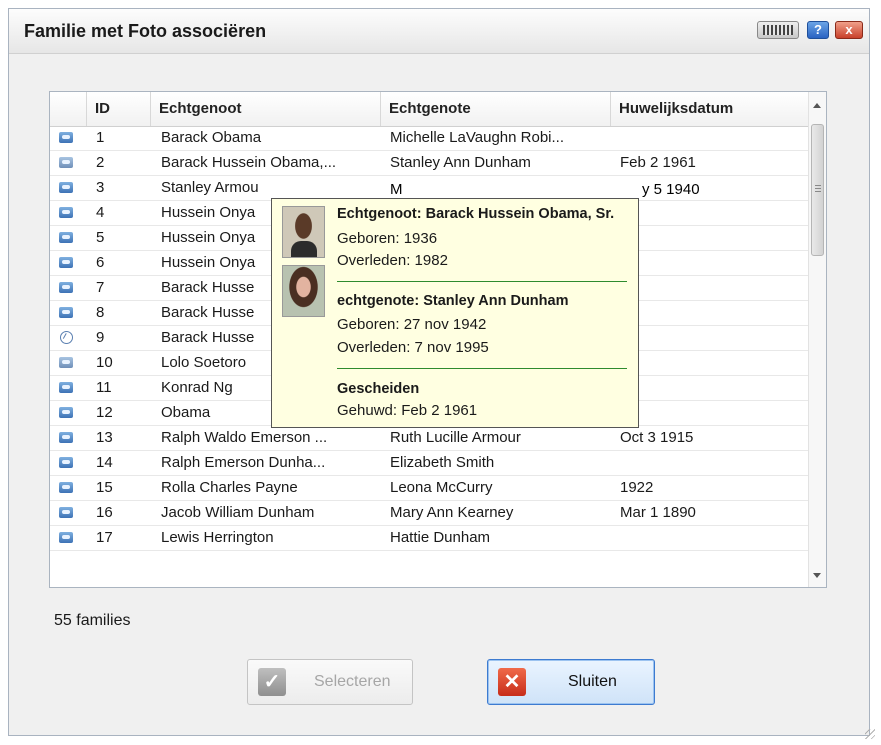 The height and width of the screenshot is (745, 881). I want to click on tooltip-husband-born: Geboren: 1936, so click(387, 238).